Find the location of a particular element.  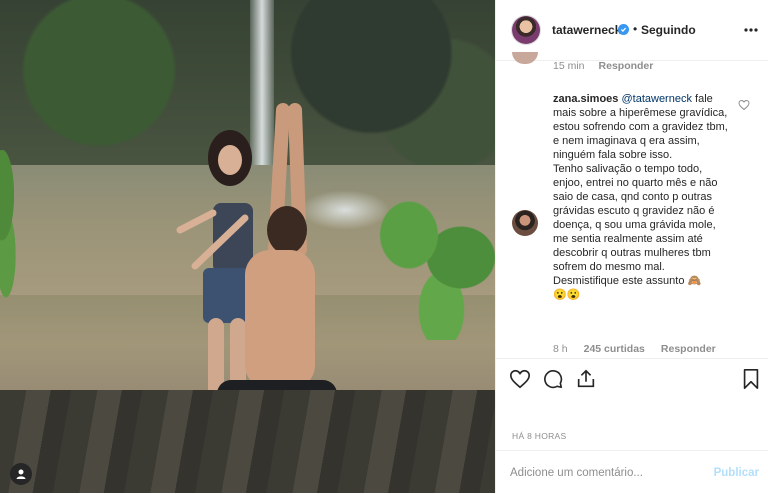

comment-text-3: 😮😮 is located at coordinates (567, 295).